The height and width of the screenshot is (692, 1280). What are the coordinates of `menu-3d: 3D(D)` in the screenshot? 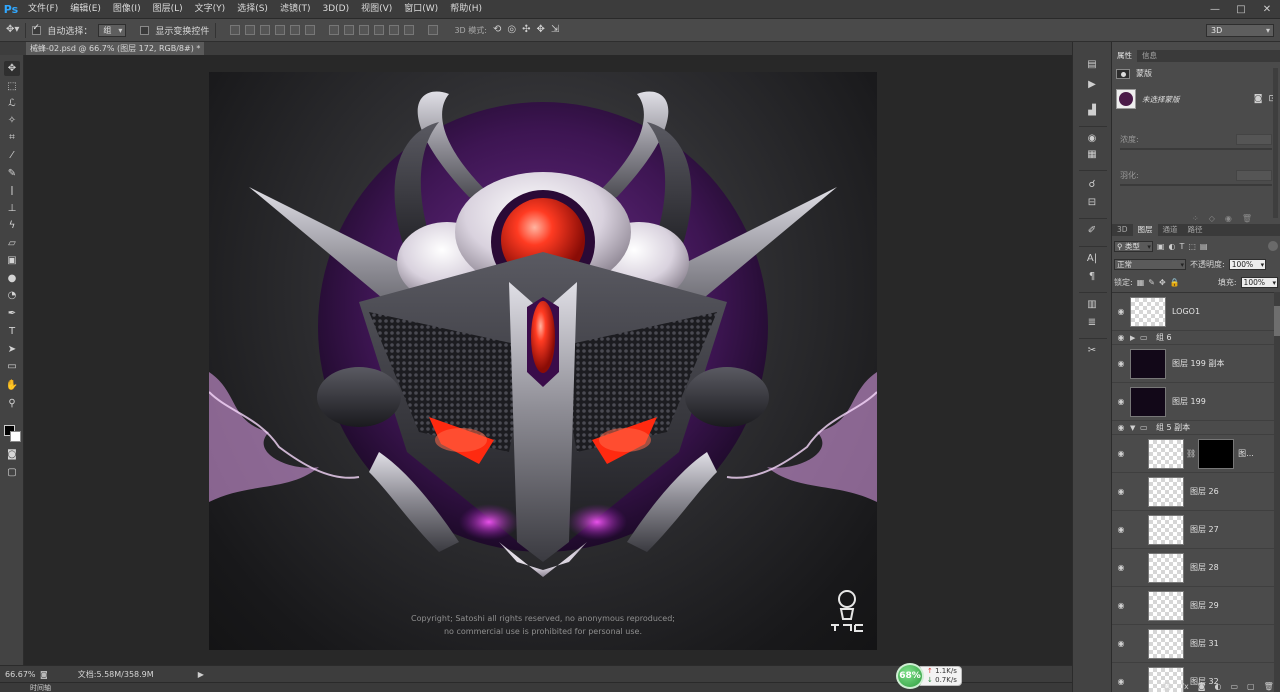 It's located at (335, 9).